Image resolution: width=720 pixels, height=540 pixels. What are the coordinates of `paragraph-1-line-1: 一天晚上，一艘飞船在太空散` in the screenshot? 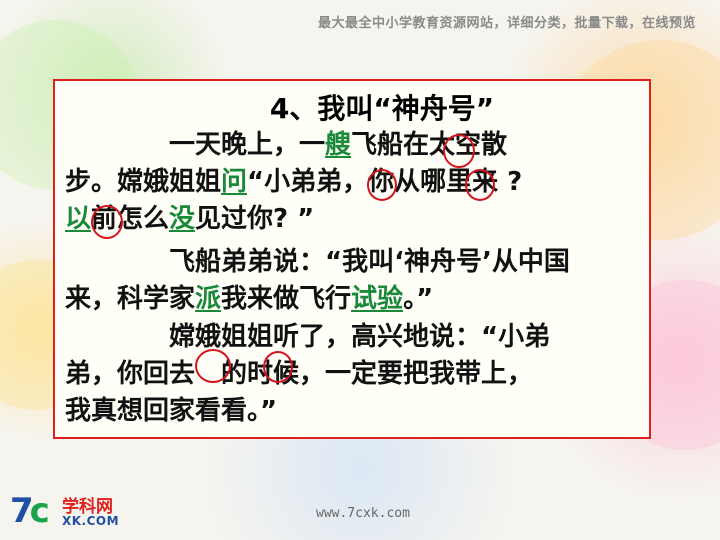 It's located at (353, 145).